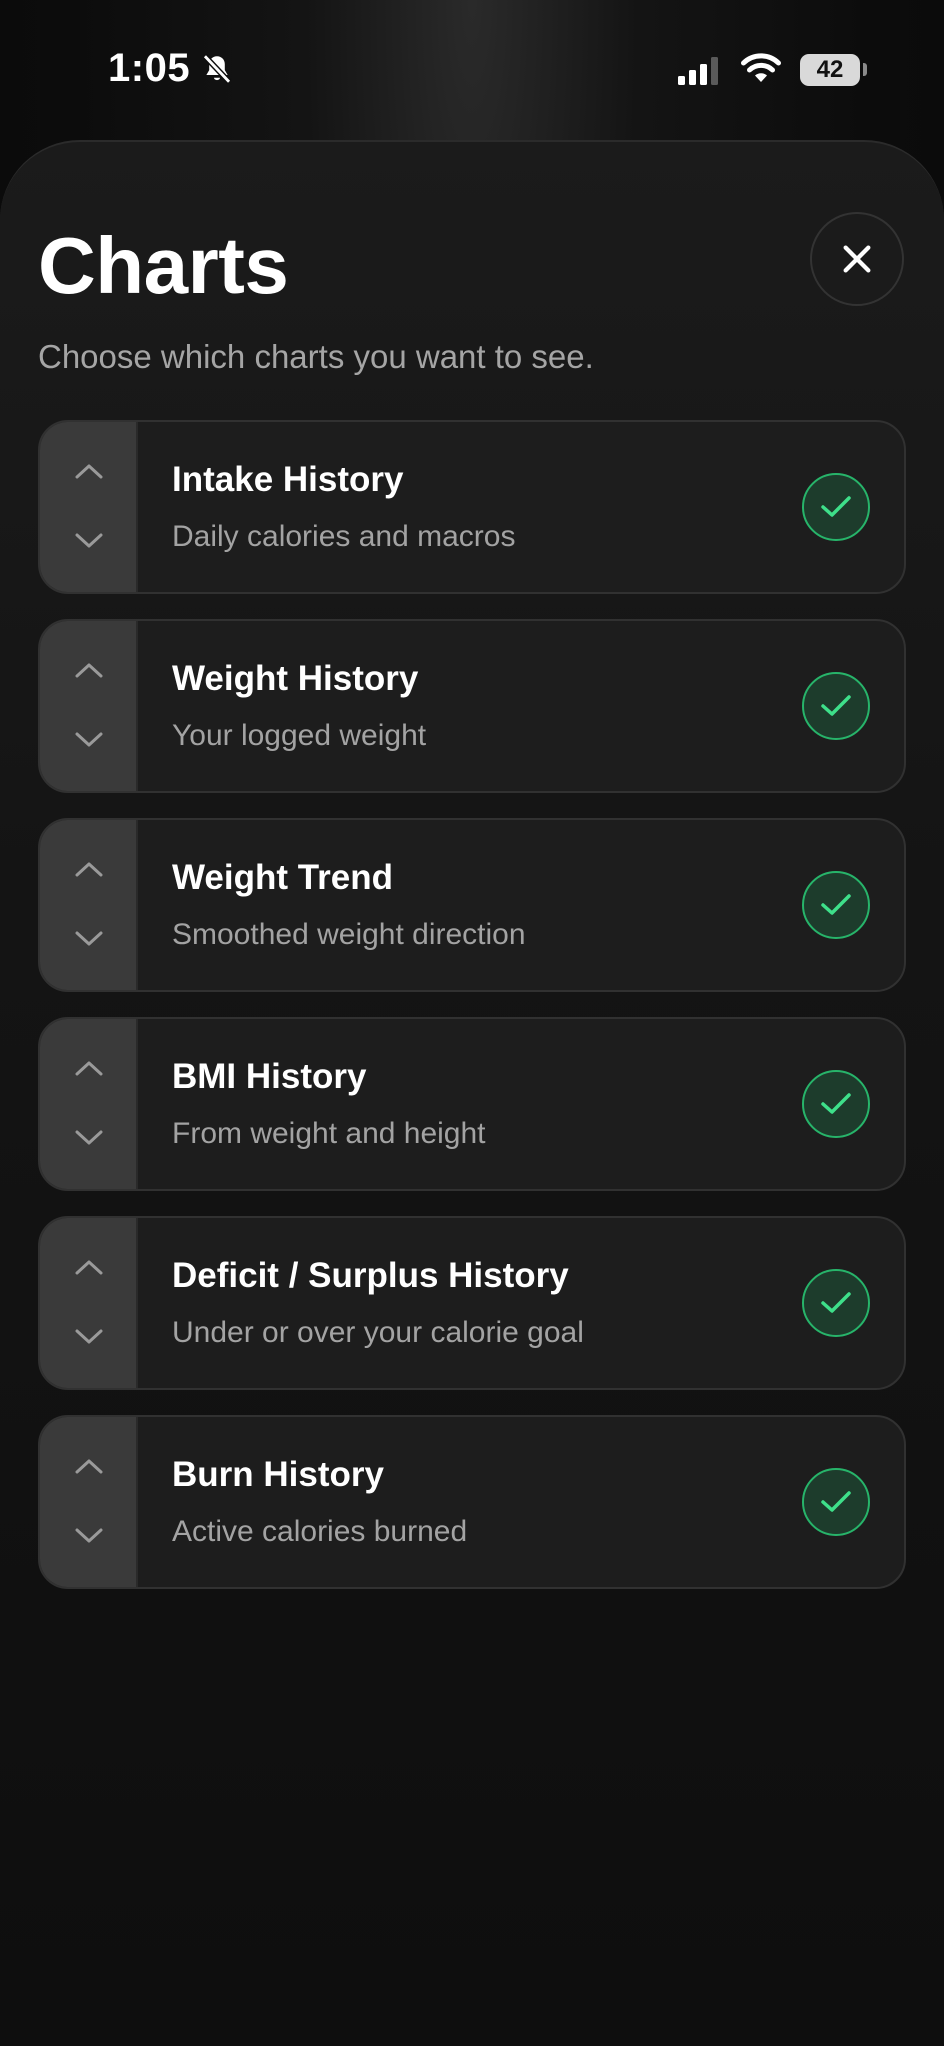 This screenshot has width=944, height=2046. Describe the element at coordinates (278, 1474) in the screenshot. I see `chart-title: Burn History` at that location.